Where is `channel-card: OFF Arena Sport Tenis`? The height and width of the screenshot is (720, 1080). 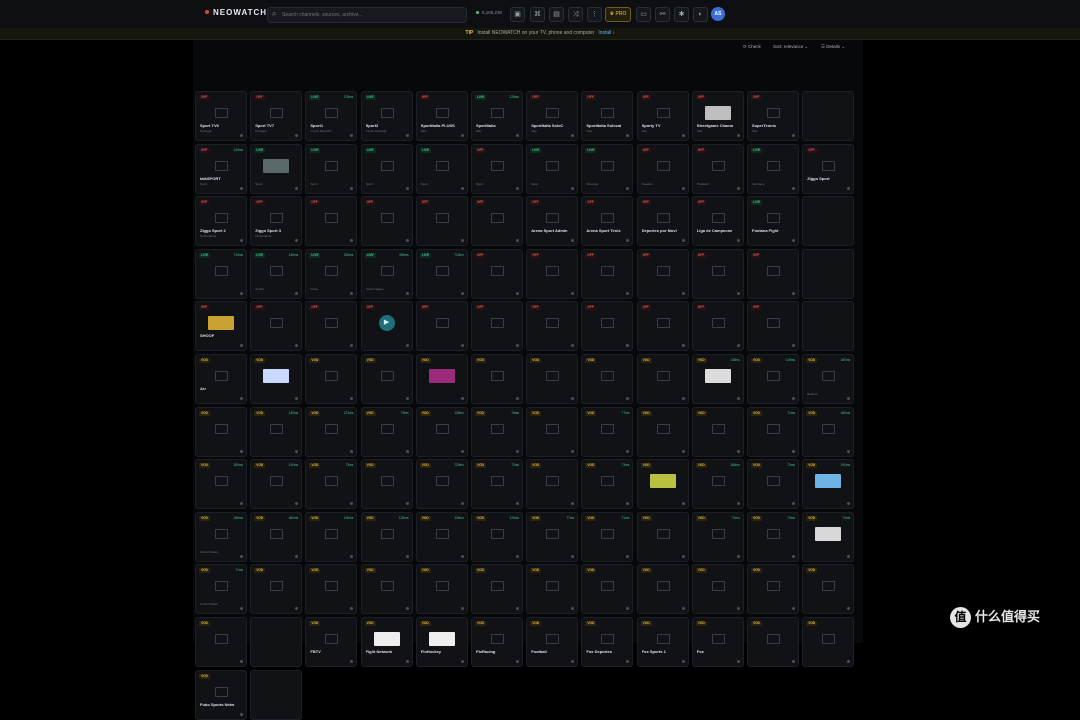
channel-card: OFF Arena Sport Tenis is located at coordinates (607, 221).